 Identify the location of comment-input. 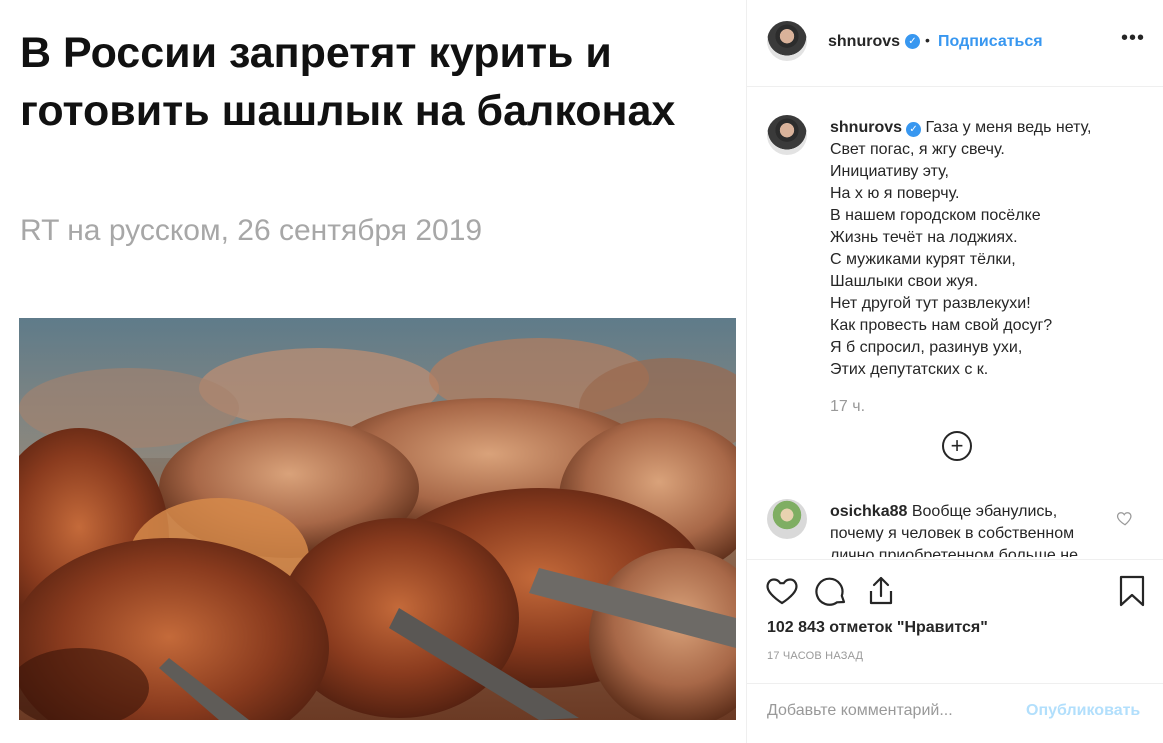
(892, 711).